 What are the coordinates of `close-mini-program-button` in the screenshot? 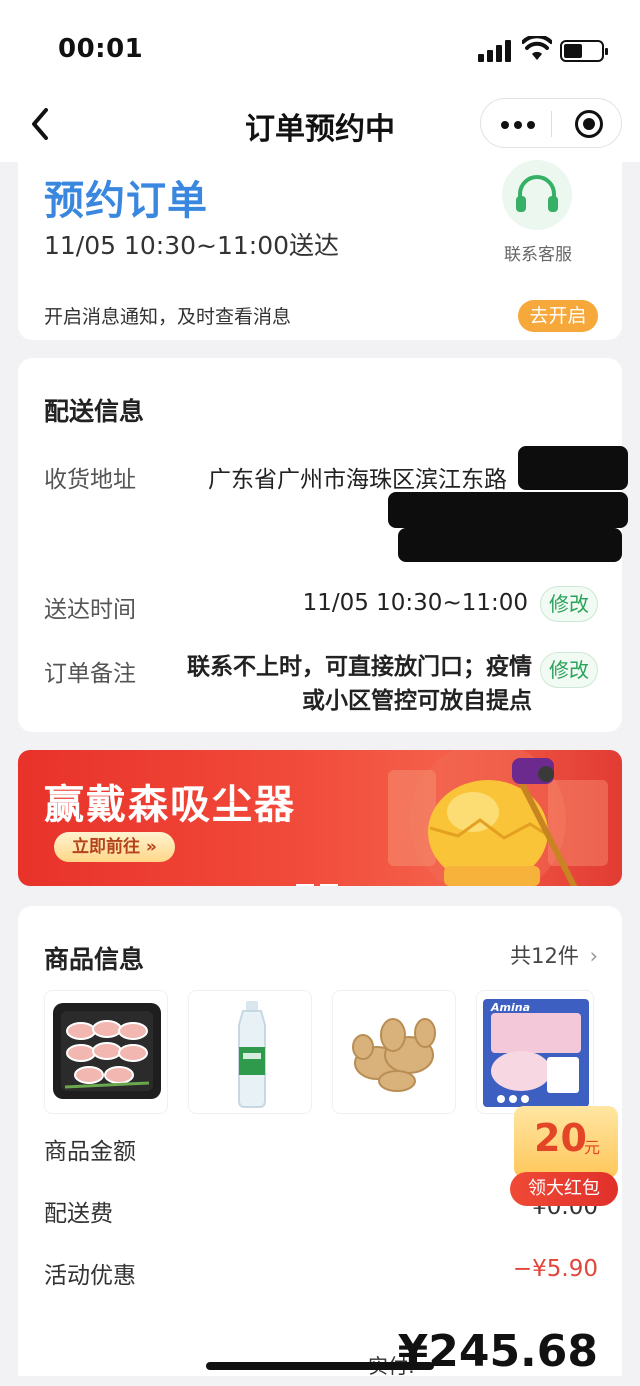 It's located at (589, 124).